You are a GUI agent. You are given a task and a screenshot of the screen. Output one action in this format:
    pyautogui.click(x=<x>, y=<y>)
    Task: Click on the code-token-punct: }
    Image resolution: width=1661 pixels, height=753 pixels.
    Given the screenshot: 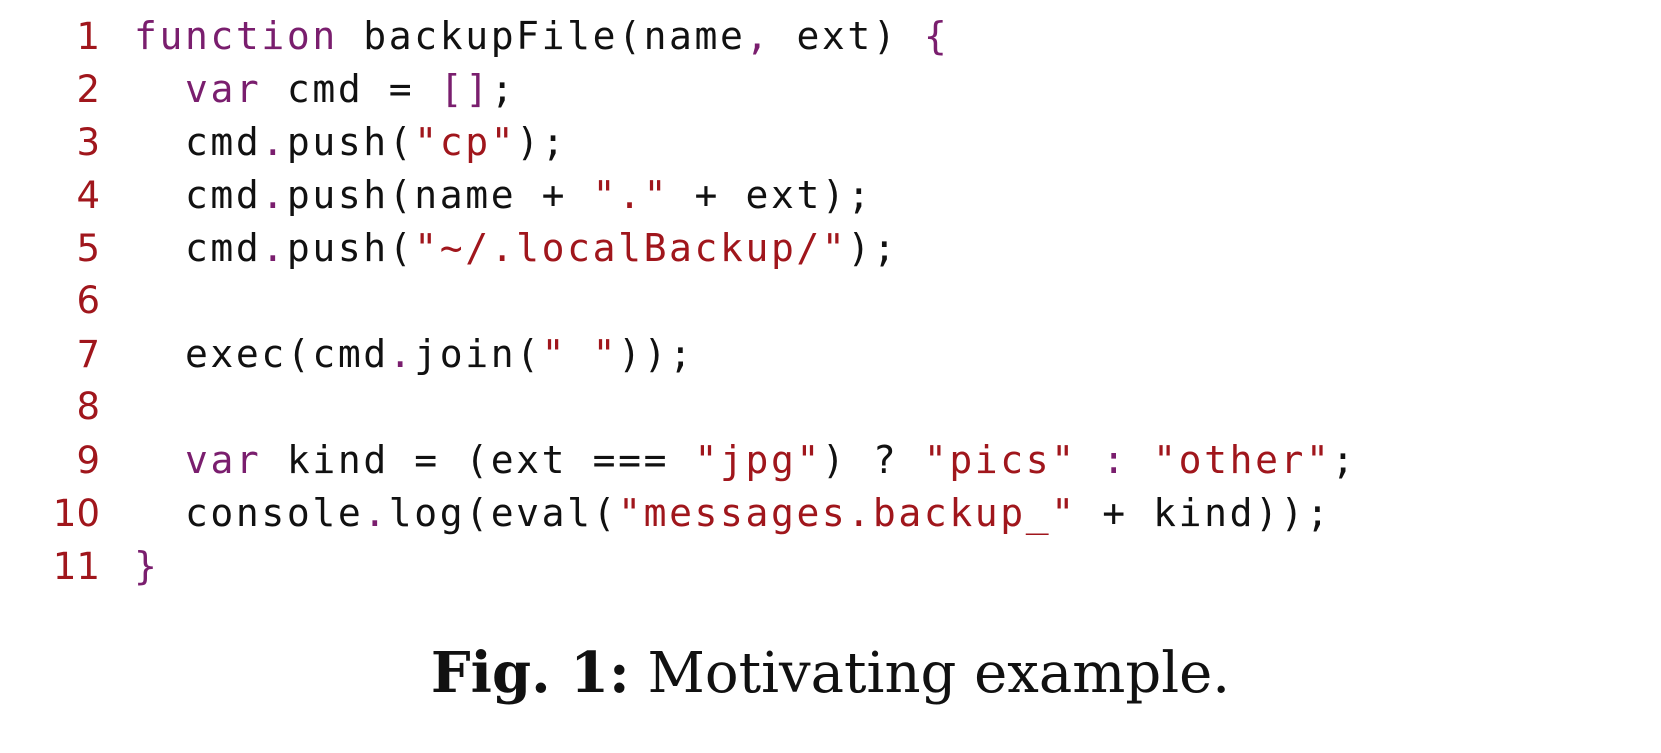 What is the action you would take?
    pyautogui.click(x=147, y=566)
    